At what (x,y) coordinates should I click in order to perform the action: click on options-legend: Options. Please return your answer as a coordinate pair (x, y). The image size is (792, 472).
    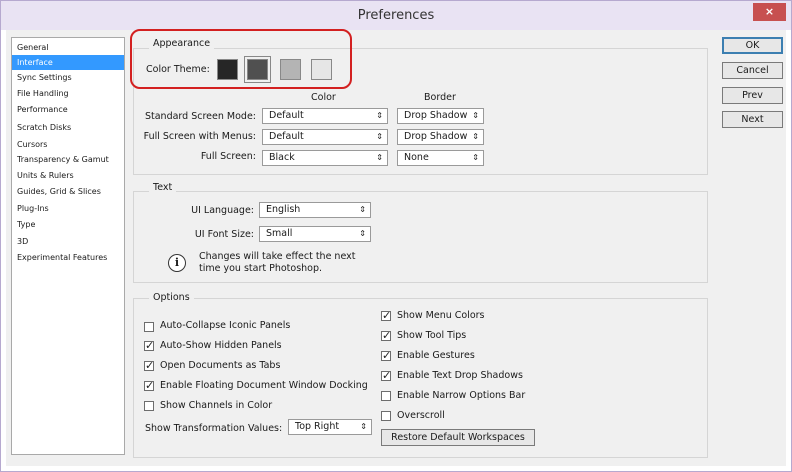
    Looking at the image, I should click on (171, 297).